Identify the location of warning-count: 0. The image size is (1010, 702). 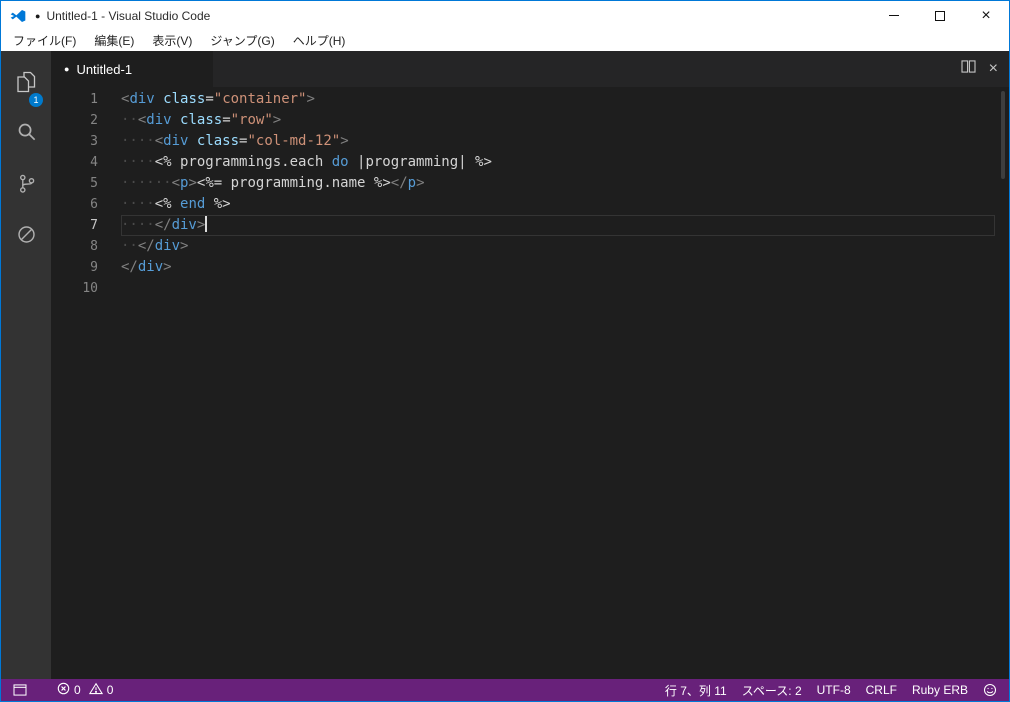
(101, 690).